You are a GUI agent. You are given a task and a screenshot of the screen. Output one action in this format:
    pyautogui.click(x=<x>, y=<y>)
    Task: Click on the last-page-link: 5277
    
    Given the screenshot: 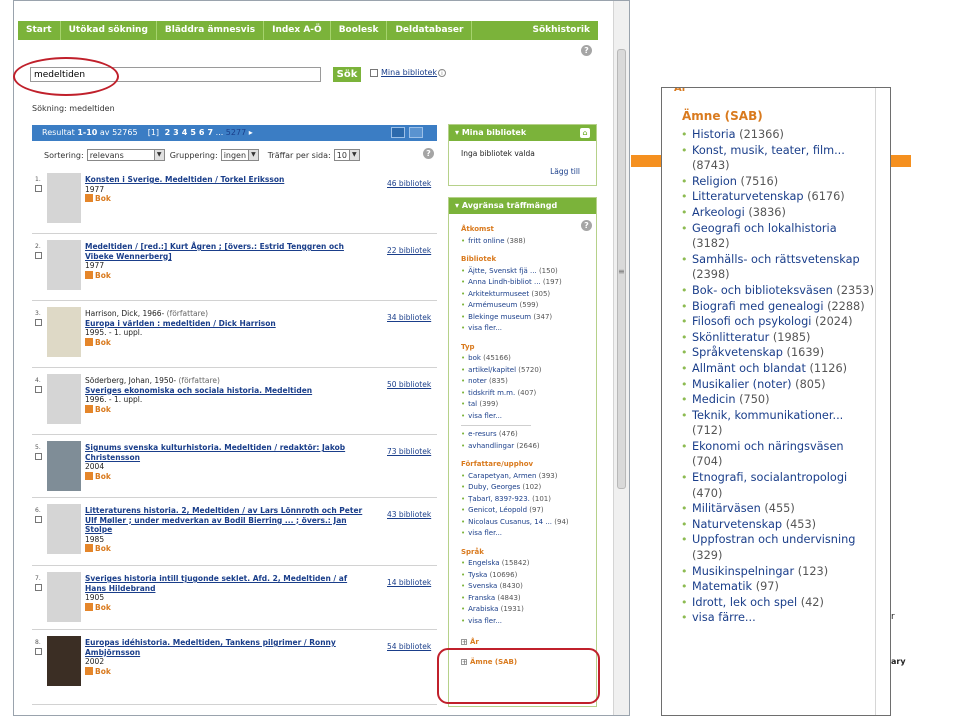 What is the action you would take?
    pyautogui.click(x=236, y=132)
    